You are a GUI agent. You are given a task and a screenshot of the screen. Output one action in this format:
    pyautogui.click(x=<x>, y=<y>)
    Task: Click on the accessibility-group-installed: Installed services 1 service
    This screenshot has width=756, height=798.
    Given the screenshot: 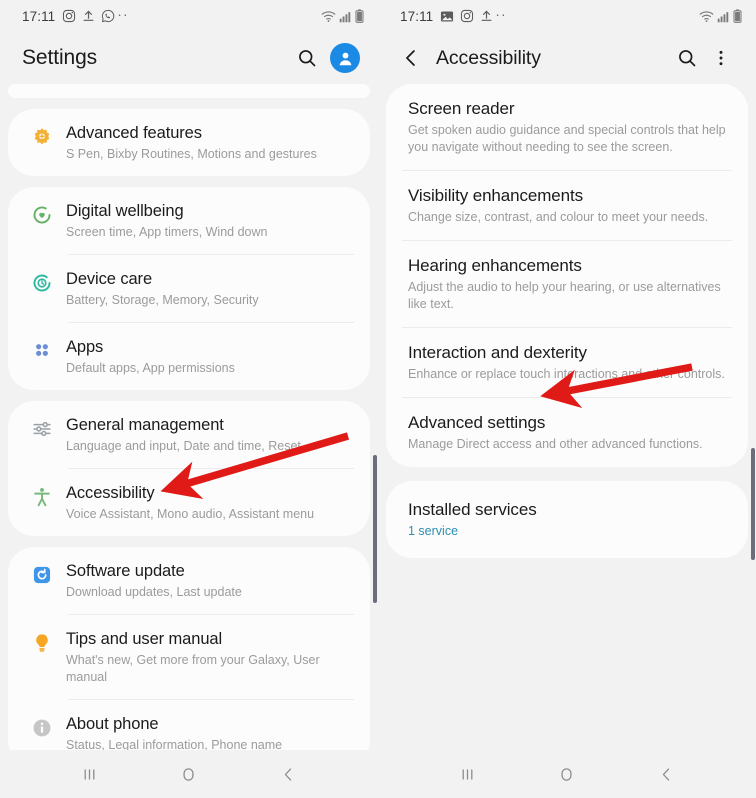 What is the action you would take?
    pyautogui.click(x=567, y=519)
    